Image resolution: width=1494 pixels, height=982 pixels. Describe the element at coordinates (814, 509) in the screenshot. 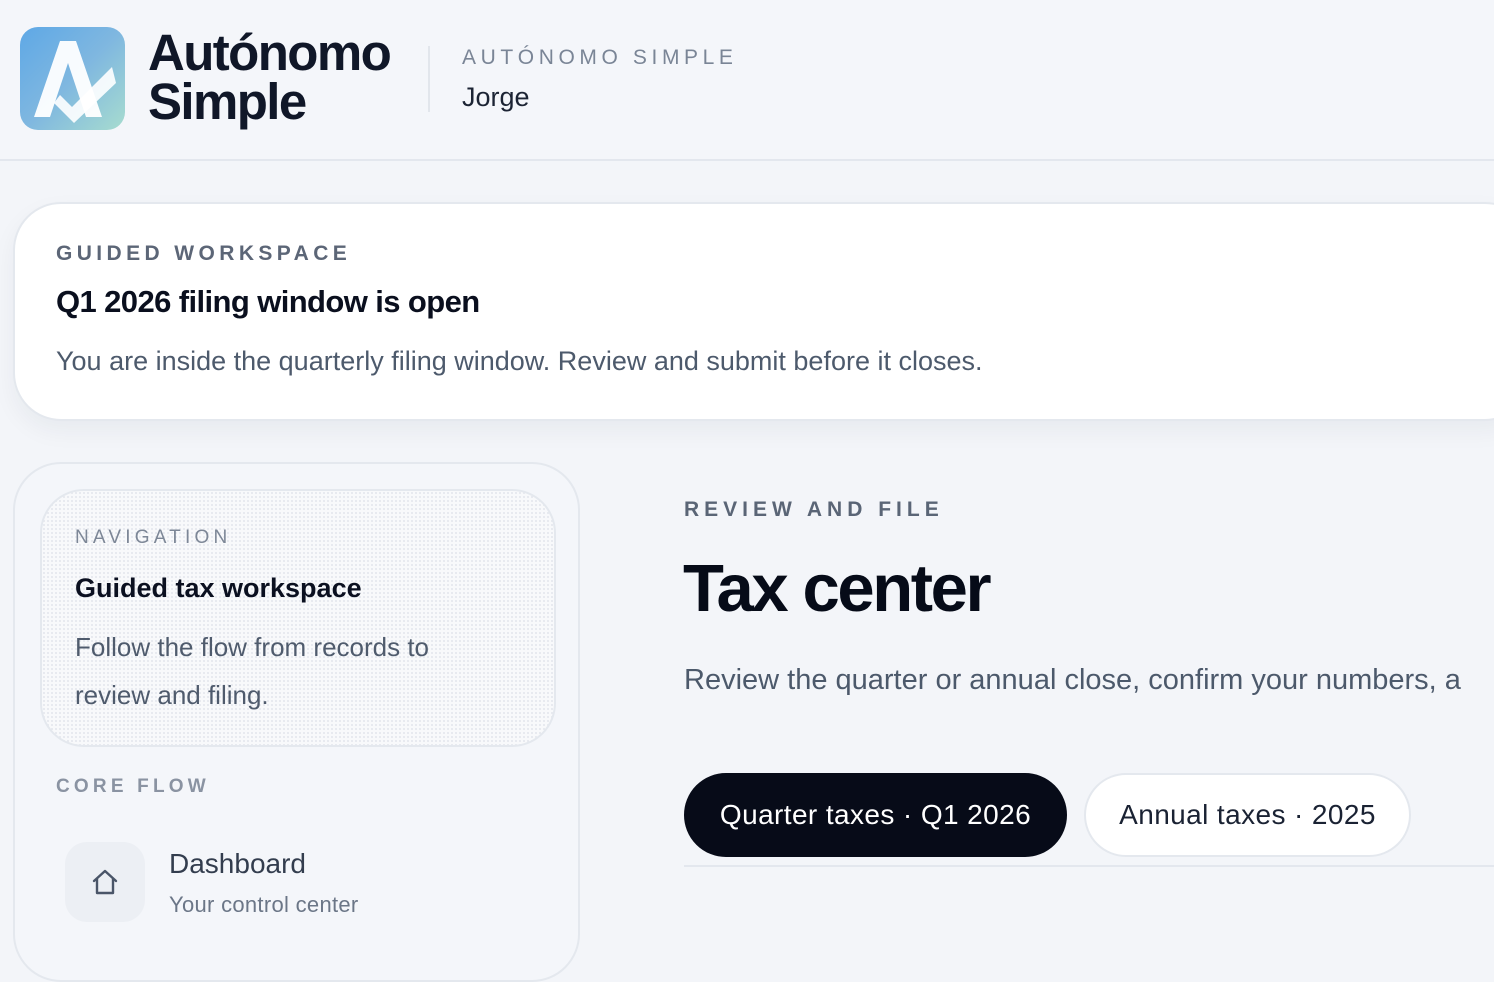

I see `main-eyebrow: REVIEW AND FILE` at that location.